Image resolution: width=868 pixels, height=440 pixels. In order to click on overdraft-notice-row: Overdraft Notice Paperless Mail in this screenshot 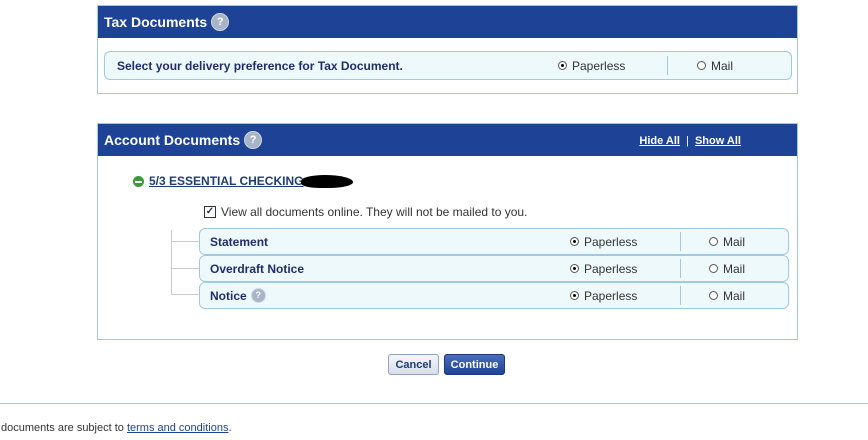, I will do `click(494, 268)`.